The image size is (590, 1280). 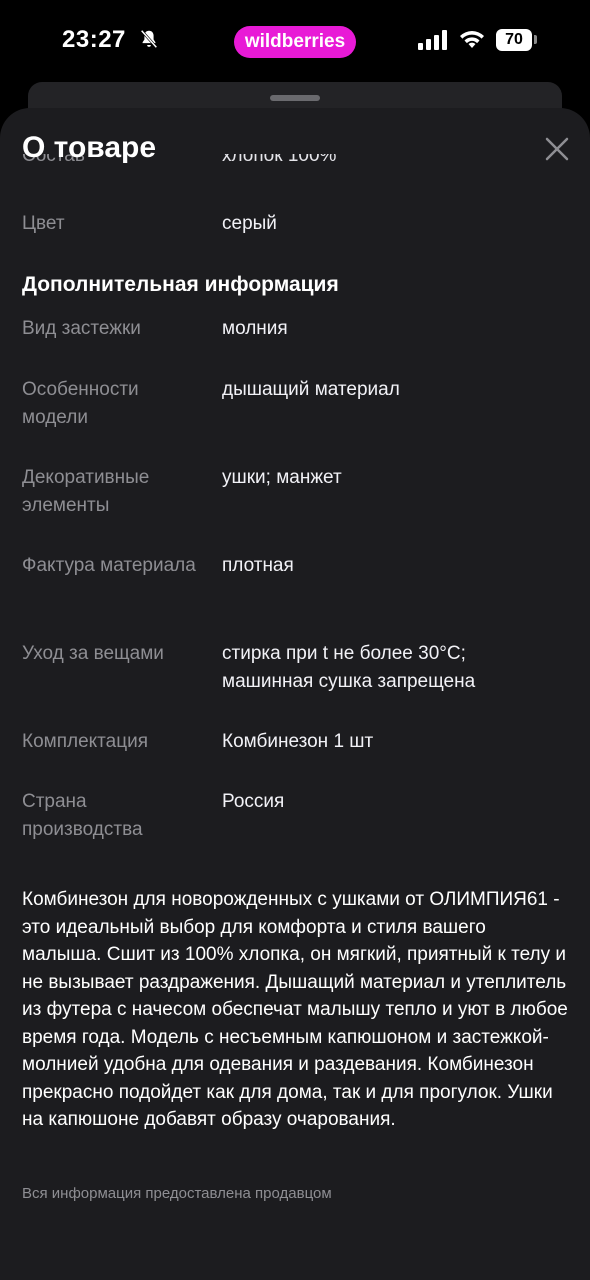 I want to click on property-label: Особенности модели, so click(x=80, y=403).